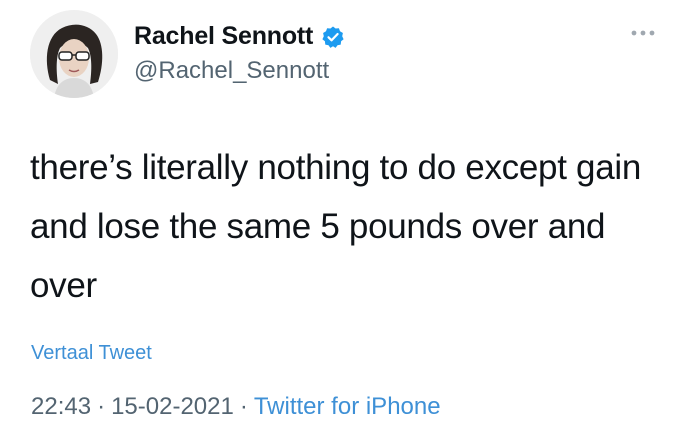 This screenshot has width=690, height=437. I want to click on more-dots-icon, so click(643, 33).